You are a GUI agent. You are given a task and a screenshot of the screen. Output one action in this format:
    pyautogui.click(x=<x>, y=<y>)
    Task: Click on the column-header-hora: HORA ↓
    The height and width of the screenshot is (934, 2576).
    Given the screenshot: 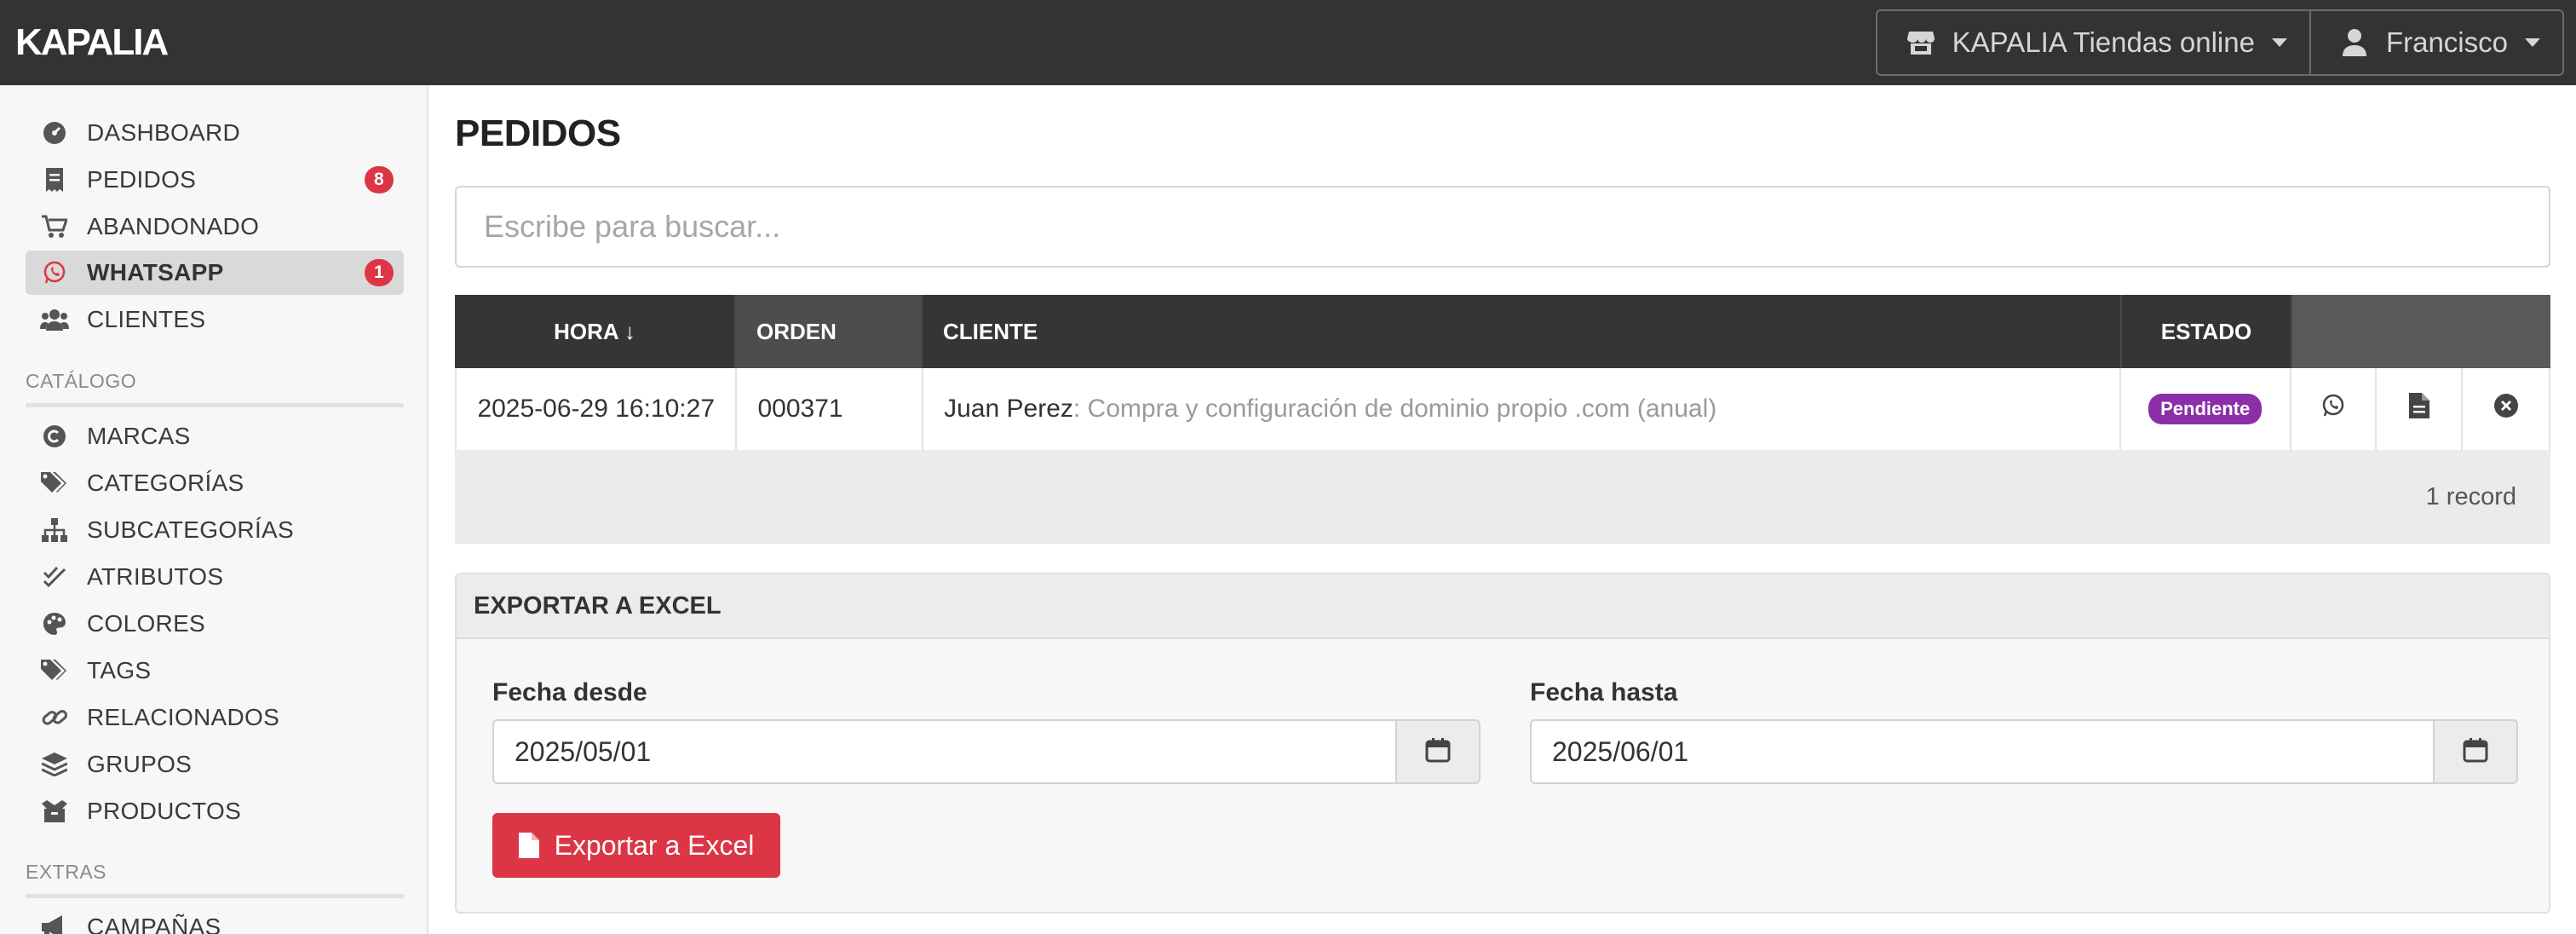 What is the action you would take?
    pyautogui.click(x=595, y=331)
    